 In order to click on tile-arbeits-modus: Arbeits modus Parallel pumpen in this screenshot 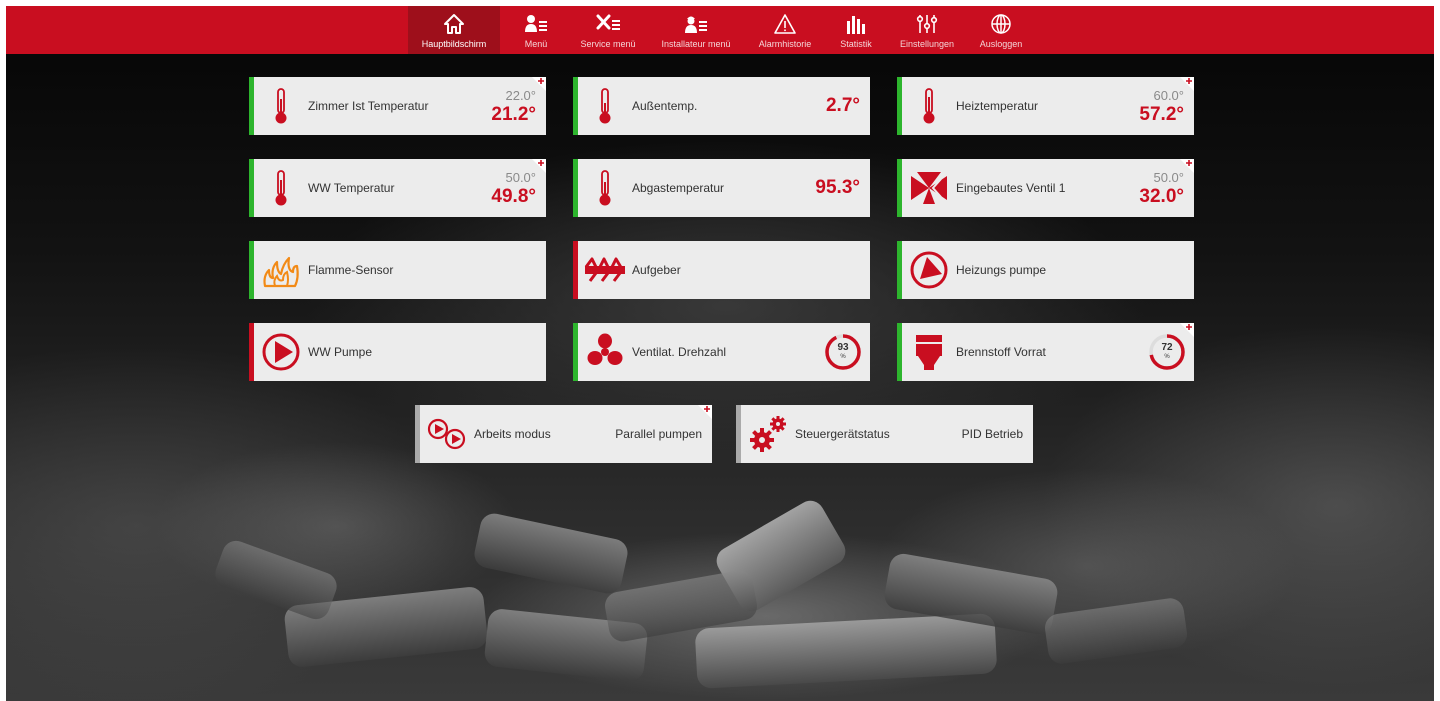, I will do `click(563, 434)`.